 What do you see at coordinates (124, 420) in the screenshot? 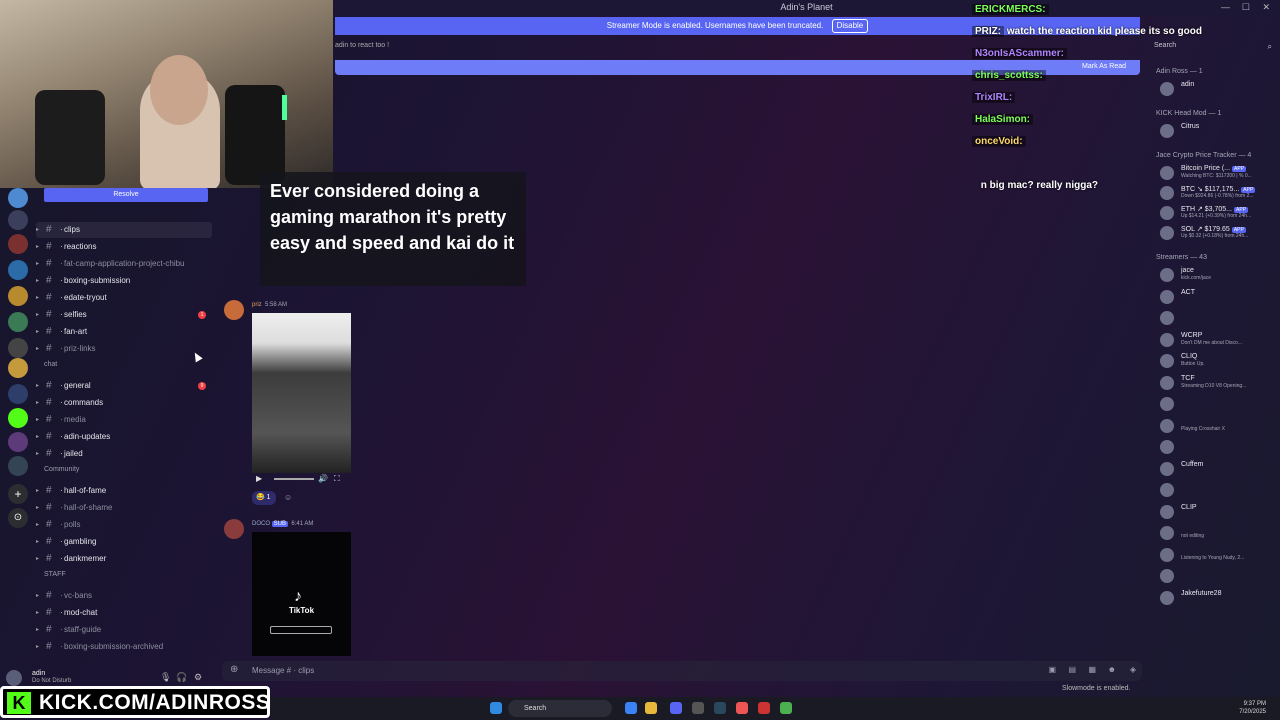
I see `channel-item: ▸ # · media` at bounding box center [124, 420].